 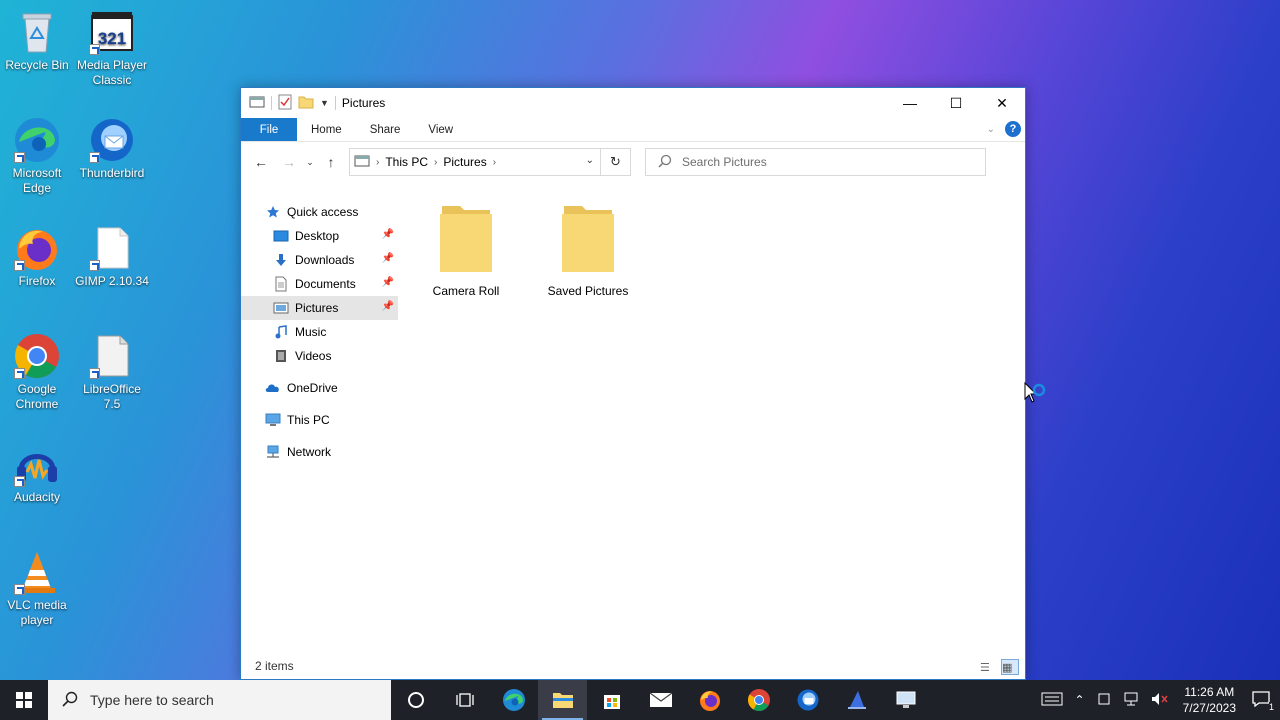 What do you see at coordinates (257, 103) in the screenshot?
I see `window-icon` at bounding box center [257, 103].